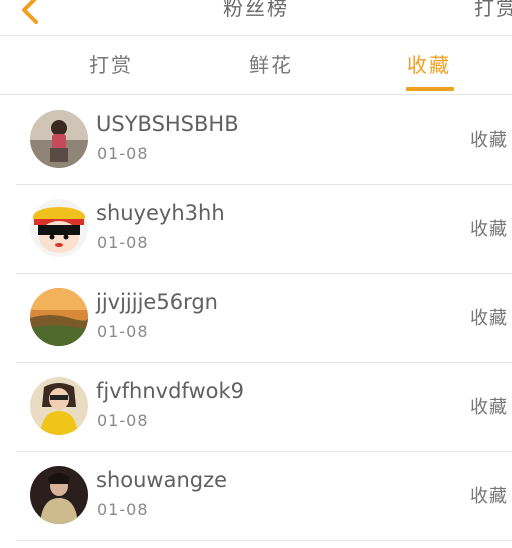 This screenshot has height=548, width=512. Describe the element at coordinates (264, 540) in the screenshot. I see `divider` at that location.